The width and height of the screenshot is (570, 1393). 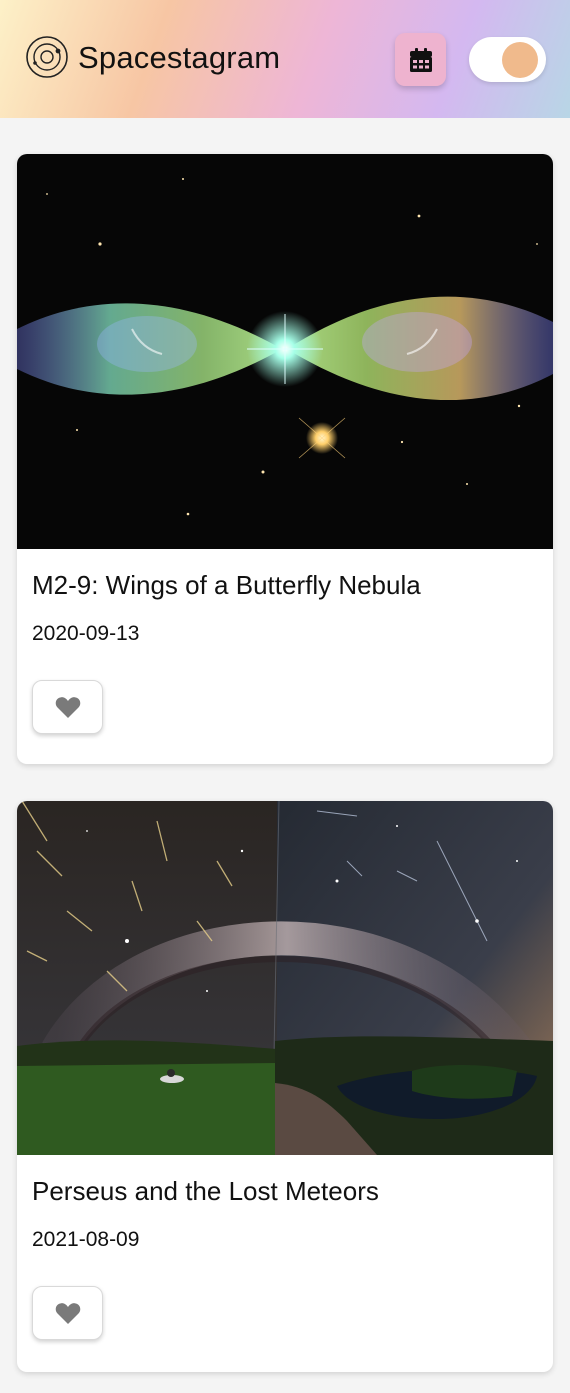 I want to click on theme-toggle, so click(x=507, y=59).